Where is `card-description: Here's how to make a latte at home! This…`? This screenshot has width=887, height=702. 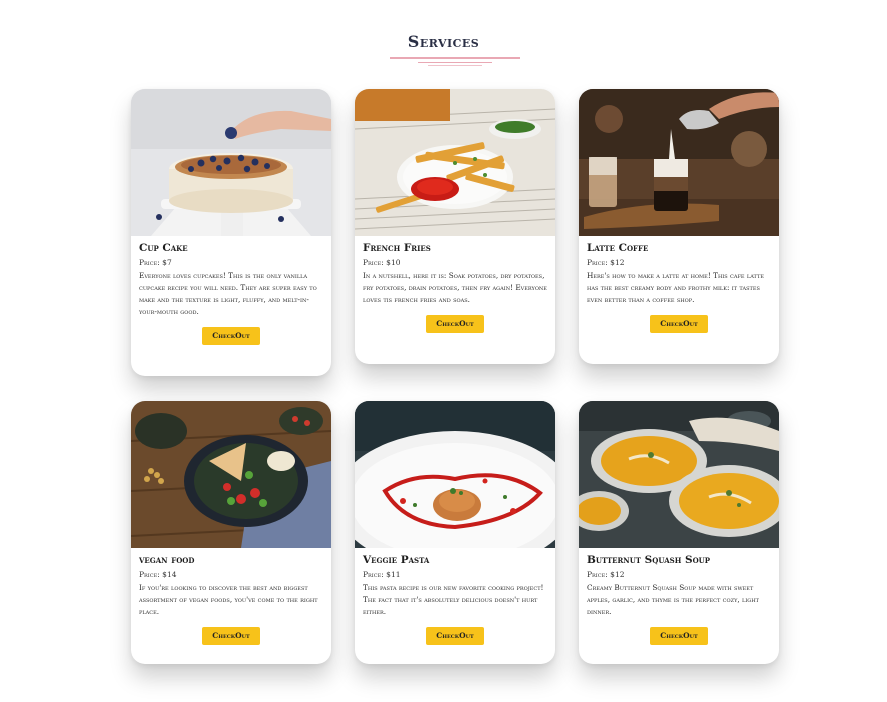
card-description: Here's how to make a latte at home! This… is located at coordinates (675, 287).